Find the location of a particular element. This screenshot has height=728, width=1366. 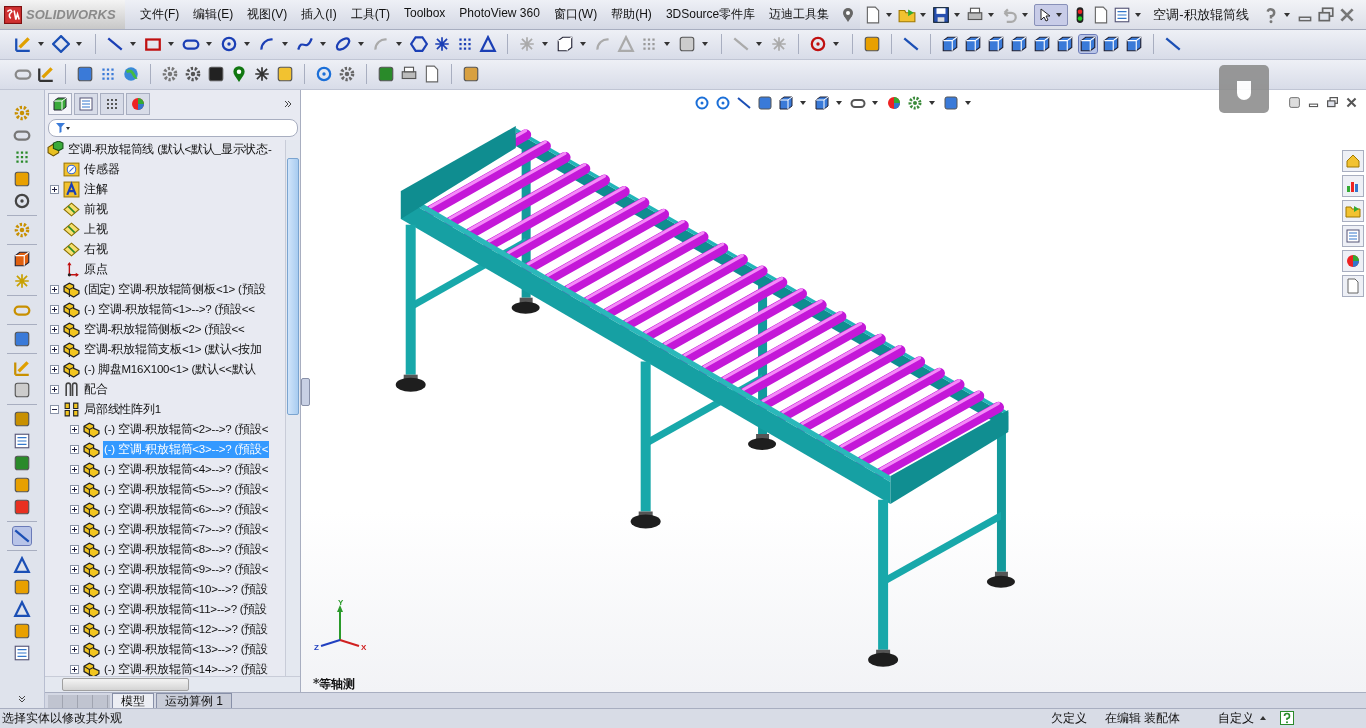

tab: 模型 is located at coordinates (133, 700).